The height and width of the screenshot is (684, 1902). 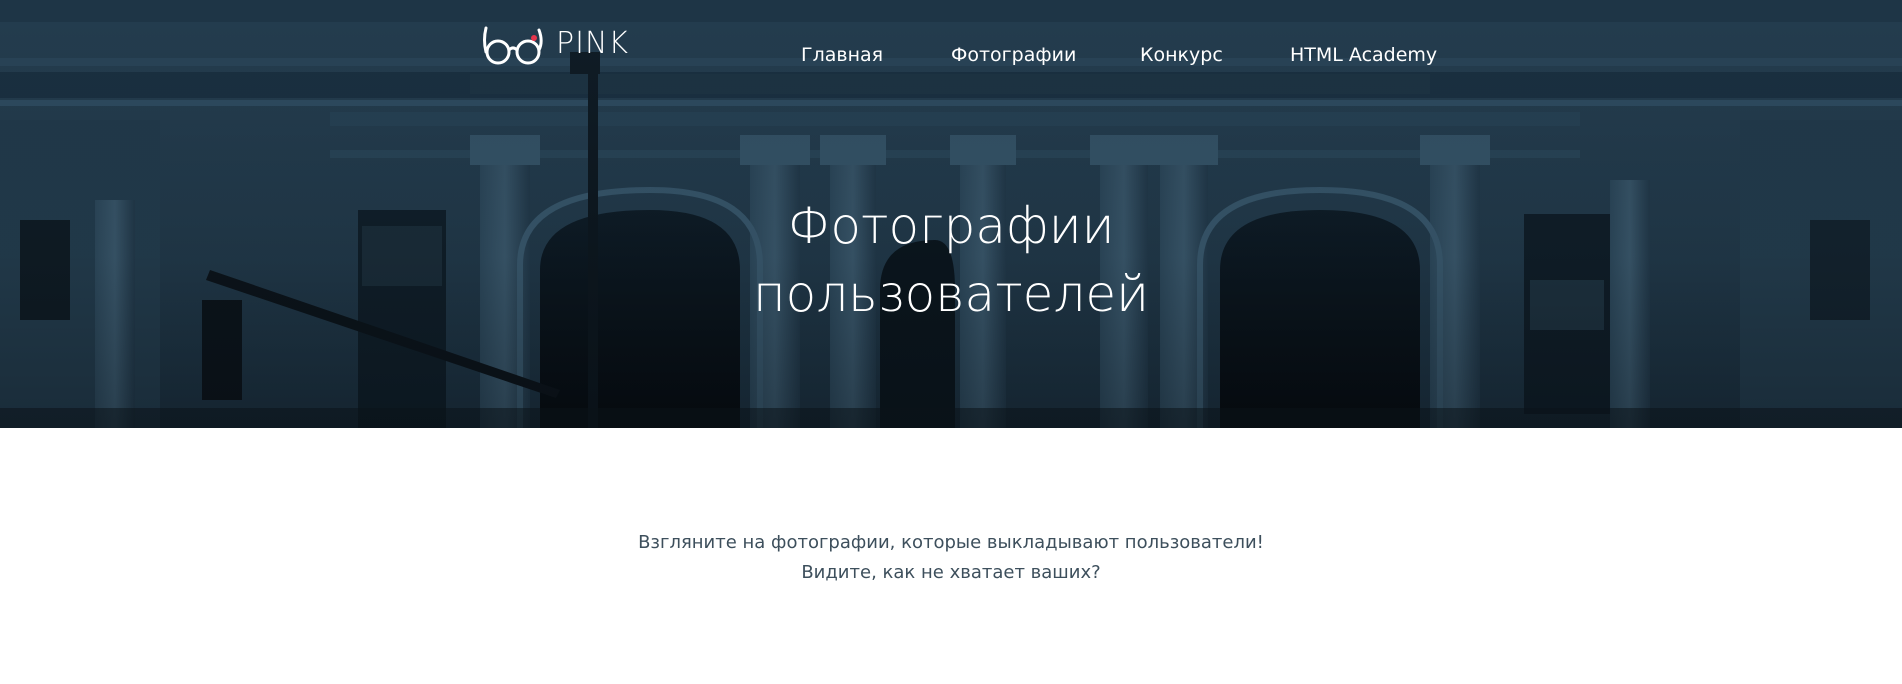 What do you see at coordinates (1181, 55) in the screenshot?
I see `nav-item-contest: Конкурс` at bounding box center [1181, 55].